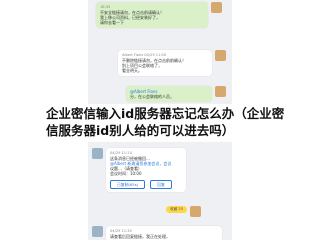 This screenshot has width=320, height=240. Describe the element at coordinates (180, 209) in the screenshot. I see `favorite-count: 25` at that location.